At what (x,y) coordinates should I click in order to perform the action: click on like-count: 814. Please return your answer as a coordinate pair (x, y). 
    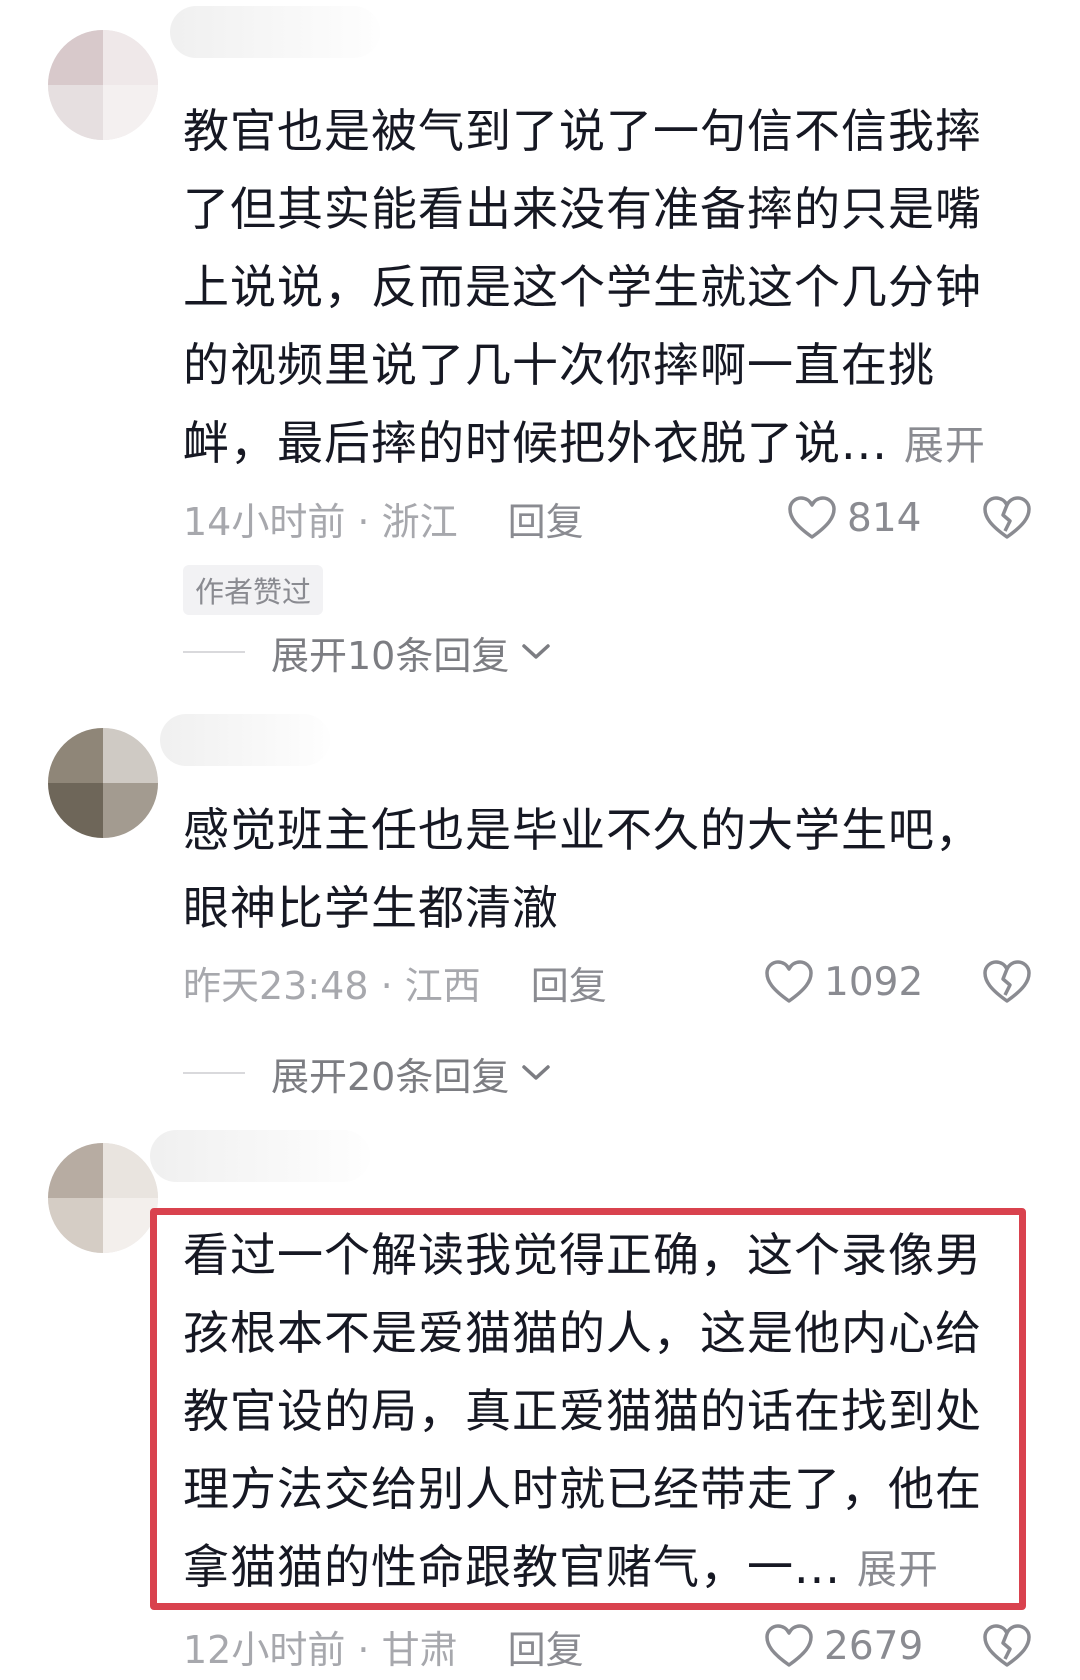
    Looking at the image, I should click on (884, 518).